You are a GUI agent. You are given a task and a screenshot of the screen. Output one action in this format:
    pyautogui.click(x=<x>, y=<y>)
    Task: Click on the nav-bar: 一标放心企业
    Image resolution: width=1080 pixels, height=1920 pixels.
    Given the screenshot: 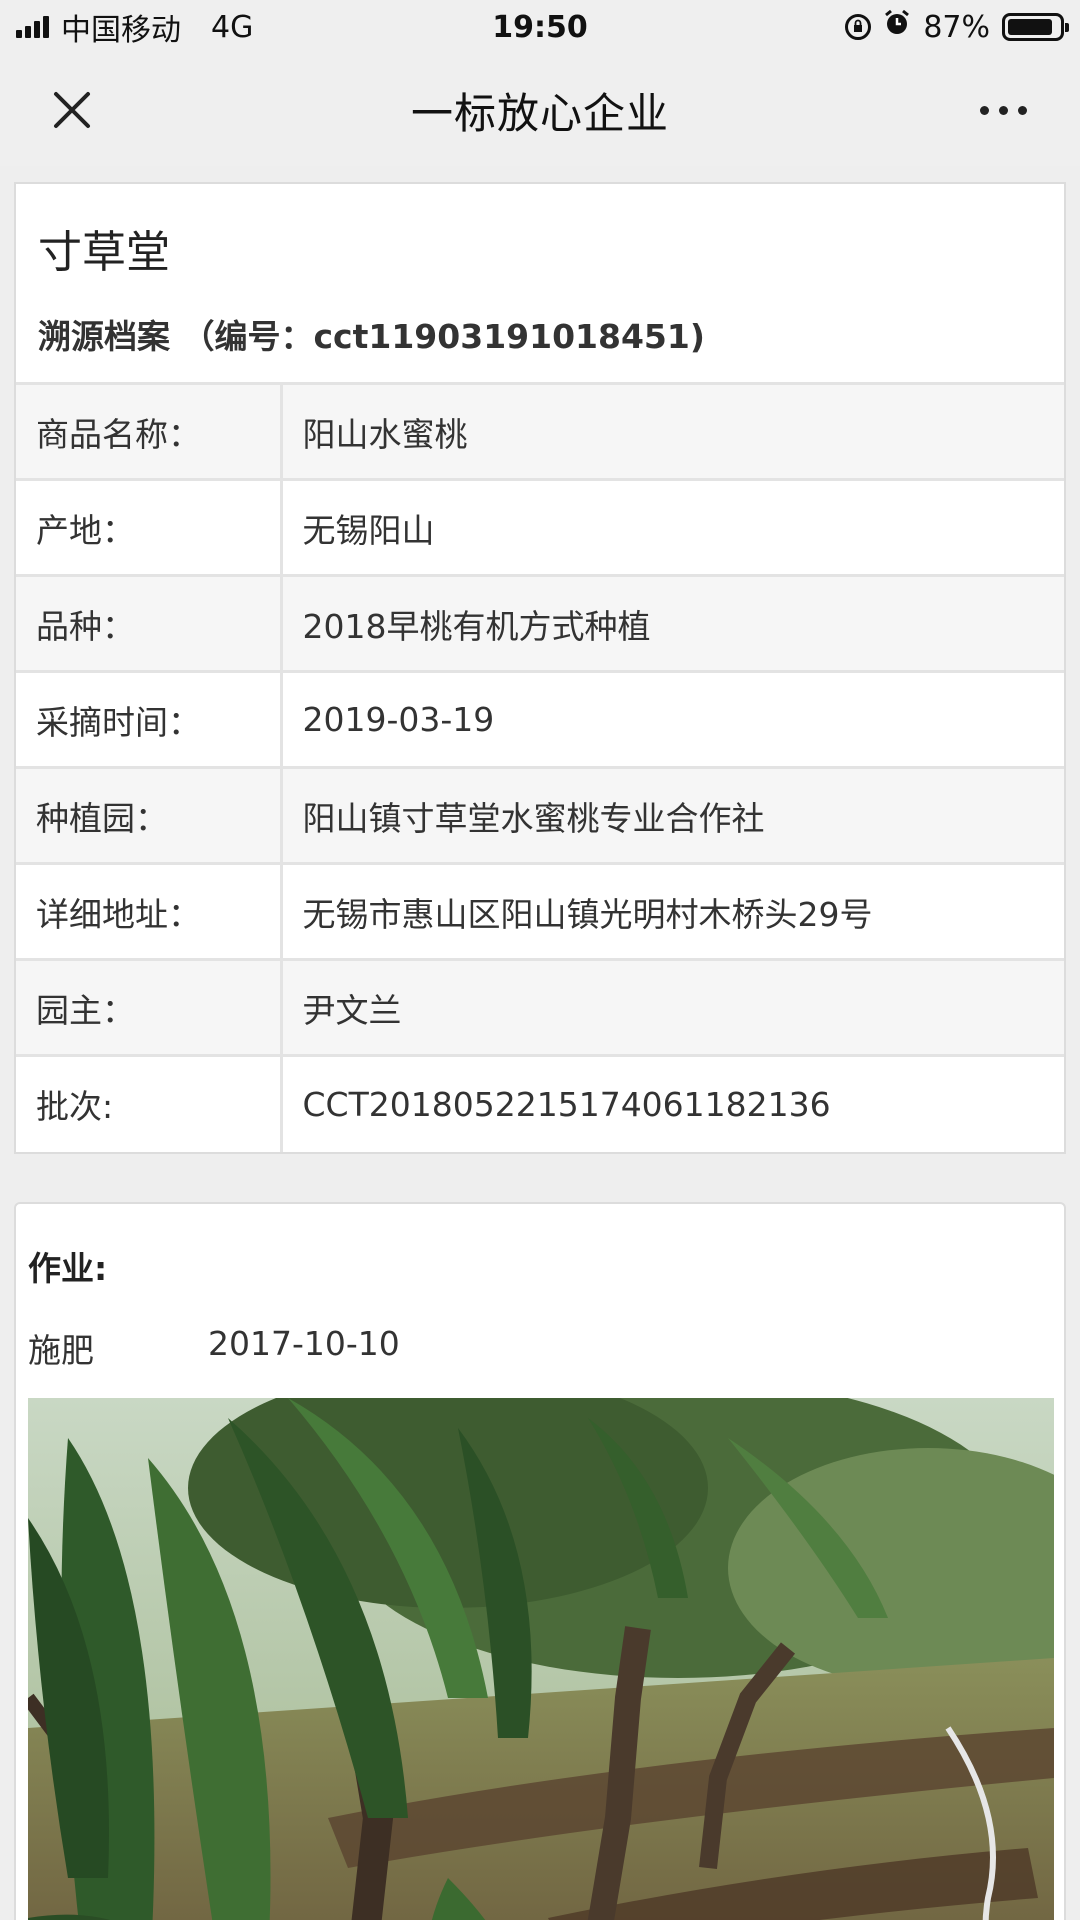 What is the action you would take?
    pyautogui.click(x=540, y=110)
    